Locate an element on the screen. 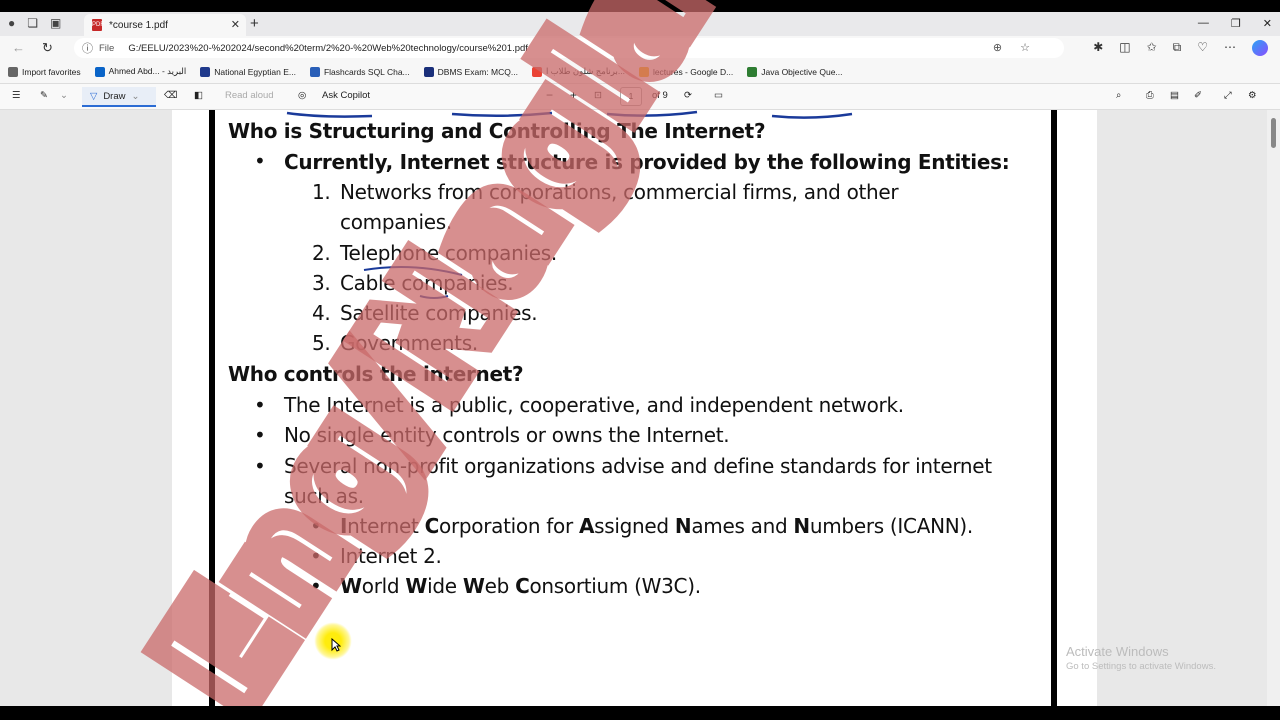 This screenshot has width=1280, height=720. list-item: such as. is located at coordinates (324, 496).